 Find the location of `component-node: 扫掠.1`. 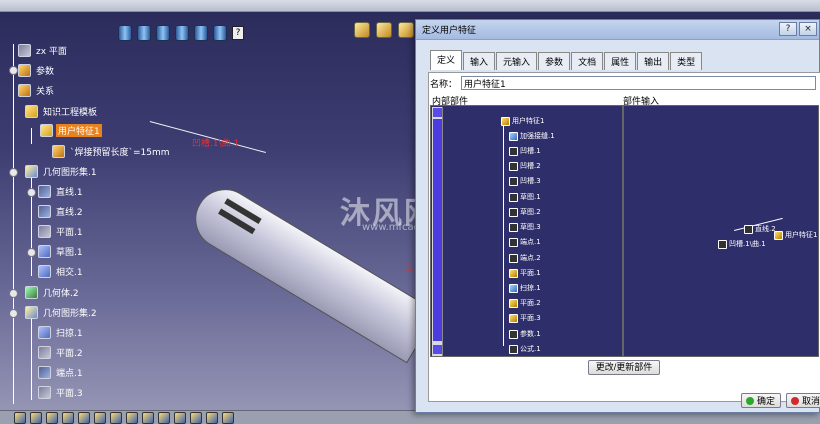

component-node: 扫掠.1 is located at coordinates (525, 288).